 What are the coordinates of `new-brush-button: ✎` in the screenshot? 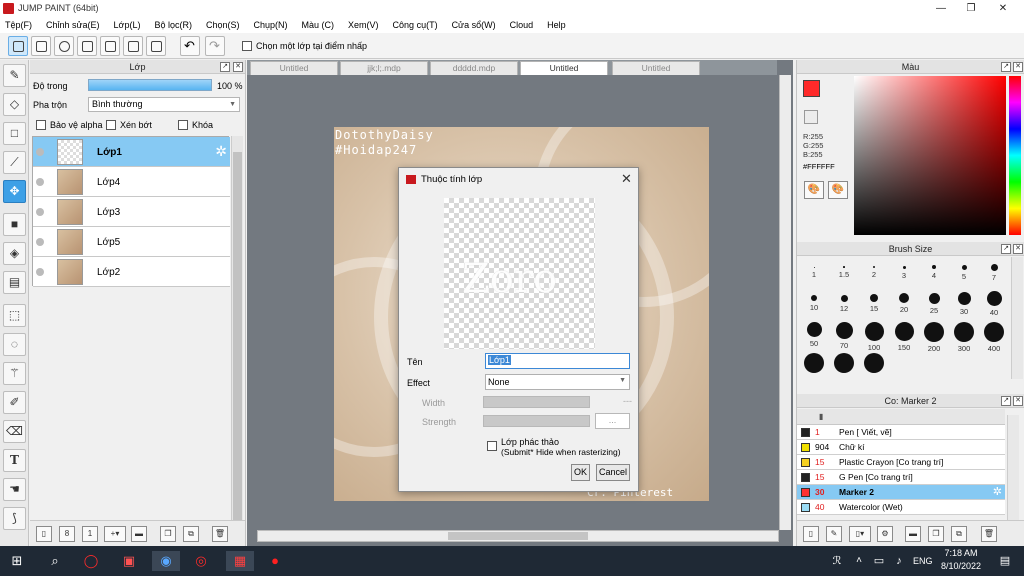 It's located at (834, 534).